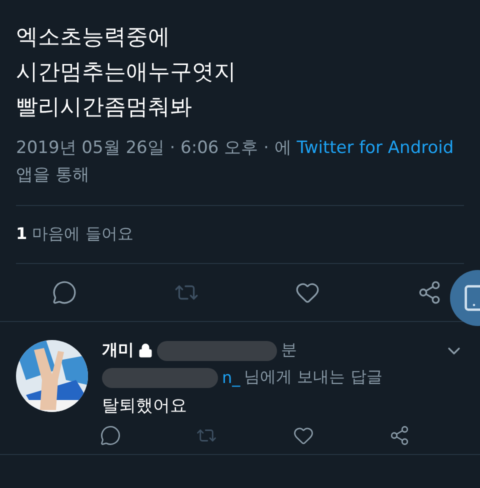 This screenshot has width=480, height=488. What do you see at coordinates (235, 162) in the screenshot?
I see `tweet-timestamp: 2019년 05월 26일 · 6:06 오후 · 에 Twitter for Android 앱을 통해` at bounding box center [235, 162].